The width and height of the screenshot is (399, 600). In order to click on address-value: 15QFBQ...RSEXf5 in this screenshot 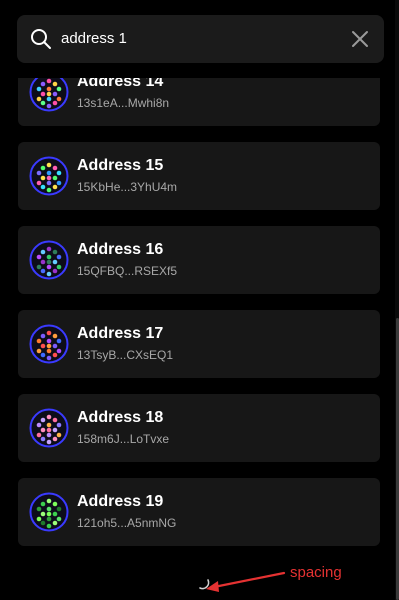, I will do `click(127, 271)`.